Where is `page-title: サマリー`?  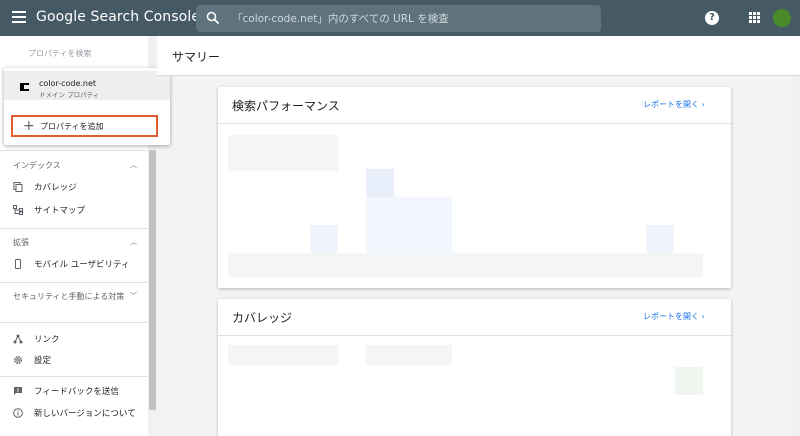 page-title: サマリー is located at coordinates (196, 57).